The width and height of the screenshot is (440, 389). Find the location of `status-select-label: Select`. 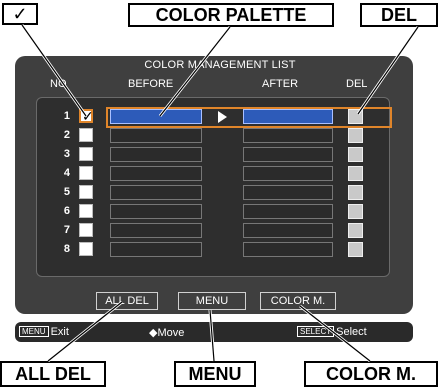

status-select-label: Select is located at coordinates (351, 332).